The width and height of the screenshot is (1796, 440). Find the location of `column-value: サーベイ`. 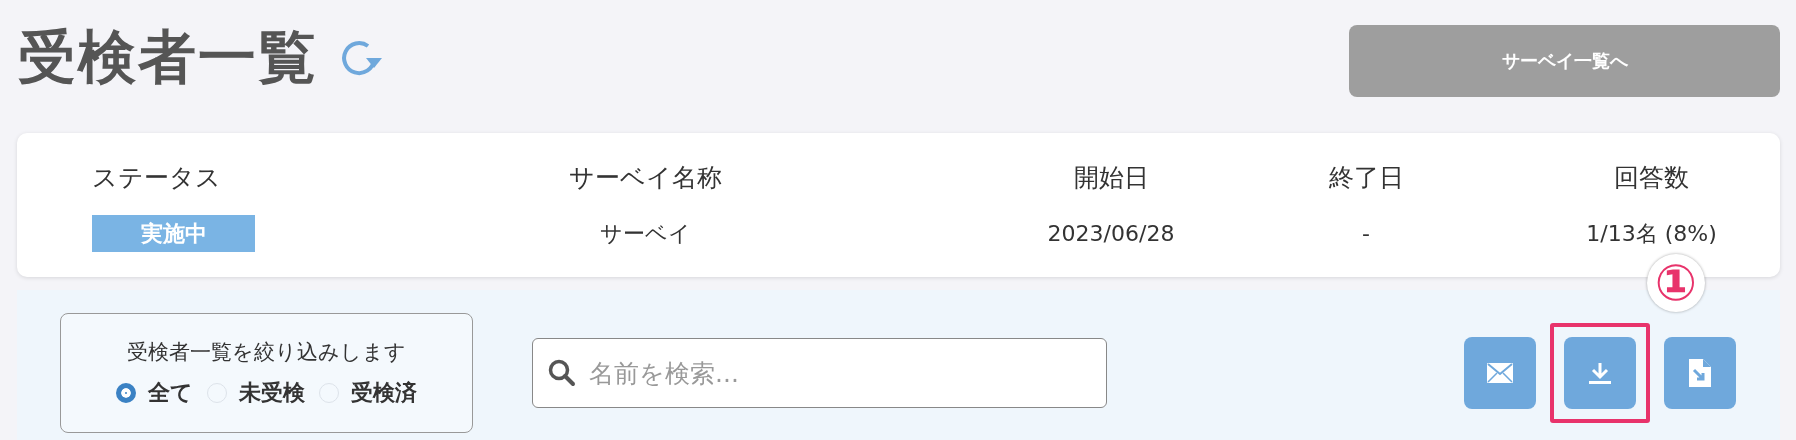

column-value: サーベイ is located at coordinates (645, 234).